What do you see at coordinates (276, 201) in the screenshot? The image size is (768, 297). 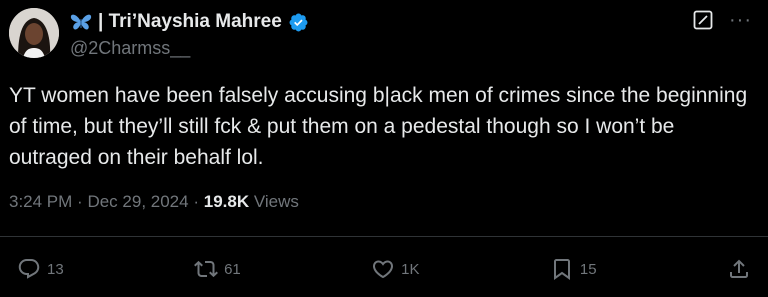 I see `views-label: Views` at bounding box center [276, 201].